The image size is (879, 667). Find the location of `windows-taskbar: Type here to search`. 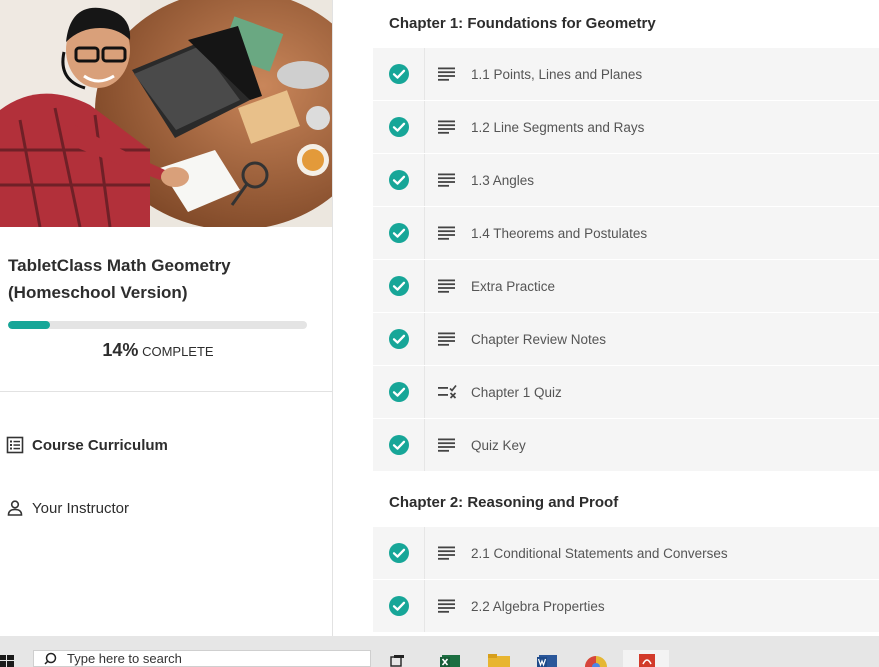

windows-taskbar: Type here to search is located at coordinates (439, 651).